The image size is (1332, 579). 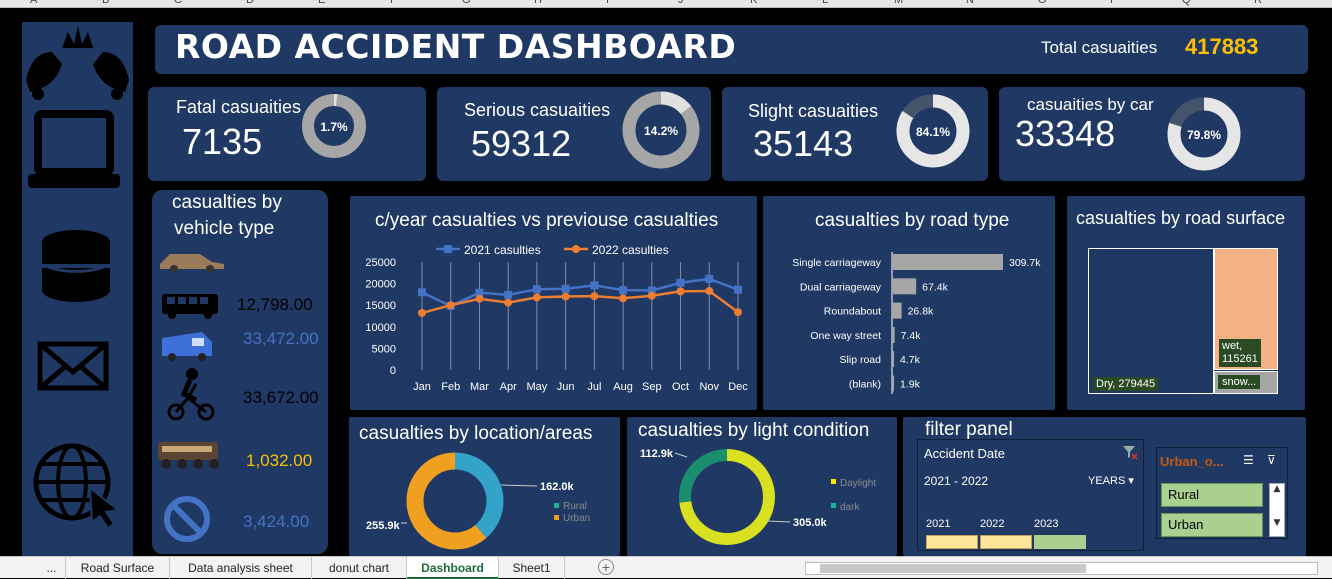 I want to click on column-letter: J, so click(x=681, y=3).